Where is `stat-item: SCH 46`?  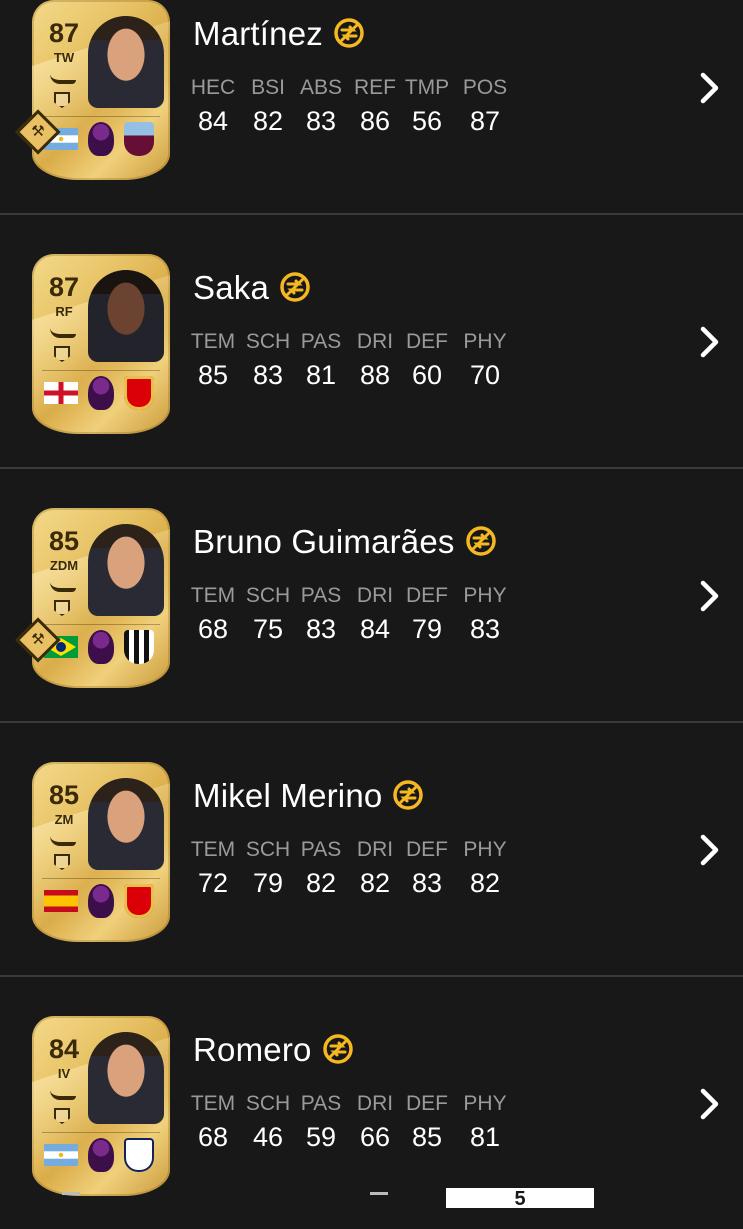 stat-item: SCH 46 is located at coordinates (268, 1122).